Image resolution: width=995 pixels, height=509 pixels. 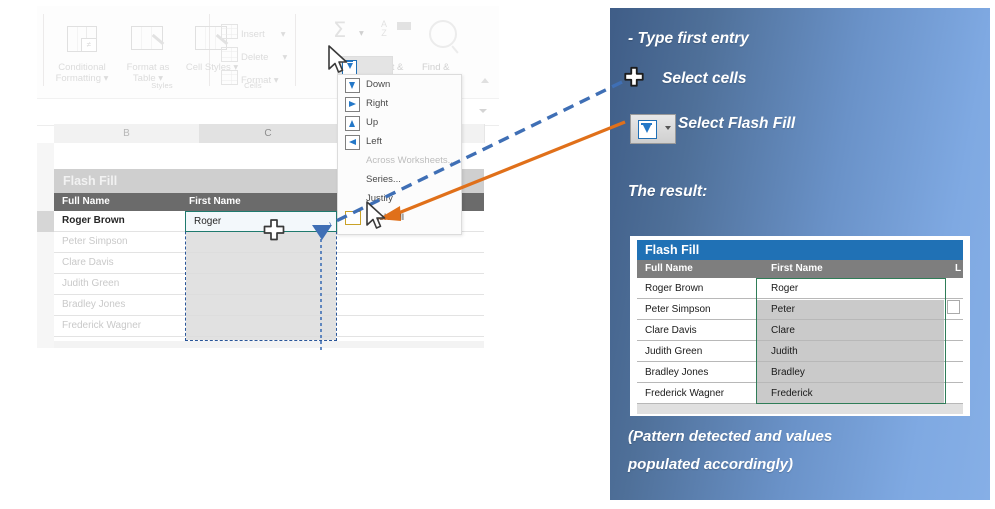 I want to click on menu-item-label: Down, so click(x=378, y=84).